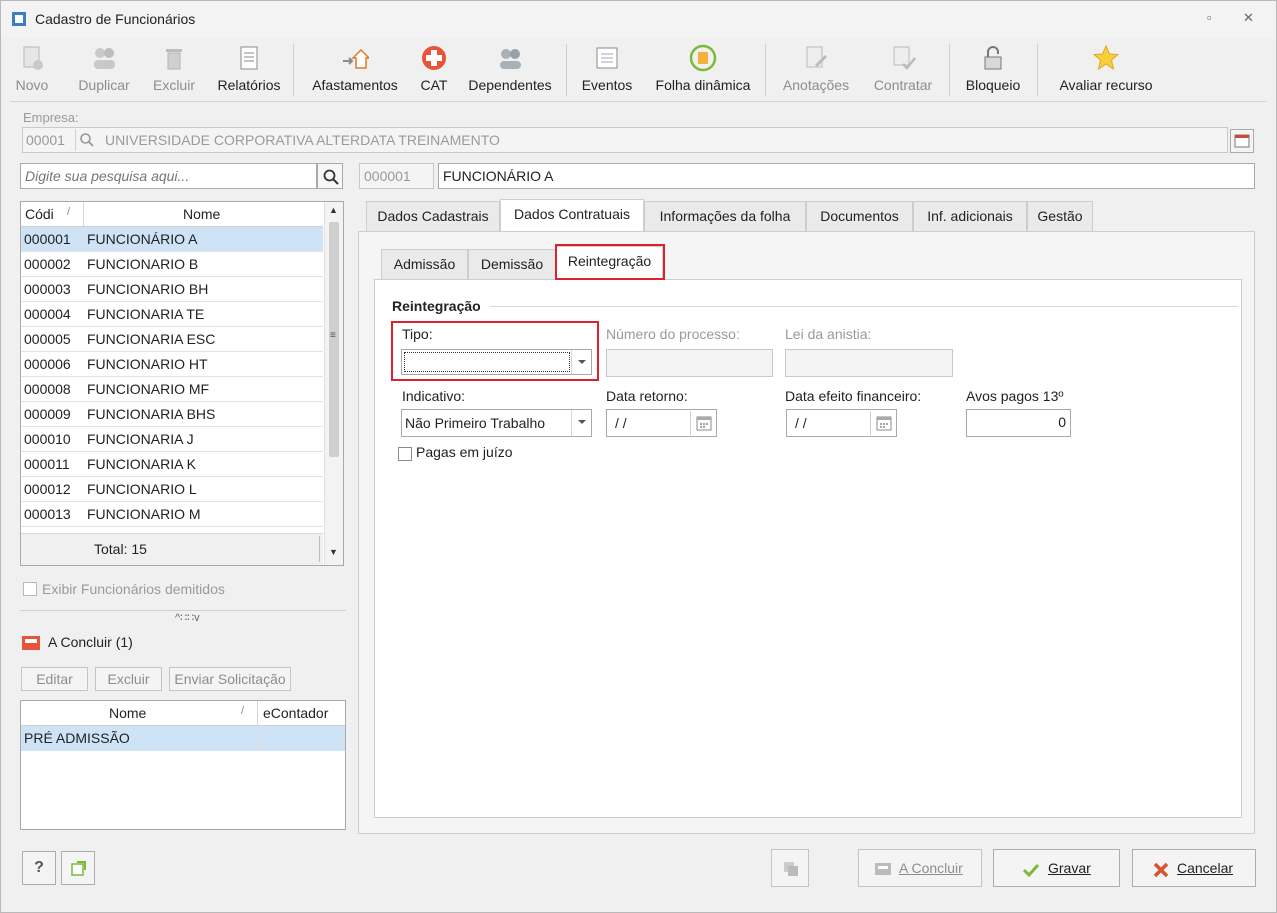 The width and height of the screenshot is (1277, 913). What do you see at coordinates (69, 212) in the screenshot?
I see `sort-icon: /` at bounding box center [69, 212].